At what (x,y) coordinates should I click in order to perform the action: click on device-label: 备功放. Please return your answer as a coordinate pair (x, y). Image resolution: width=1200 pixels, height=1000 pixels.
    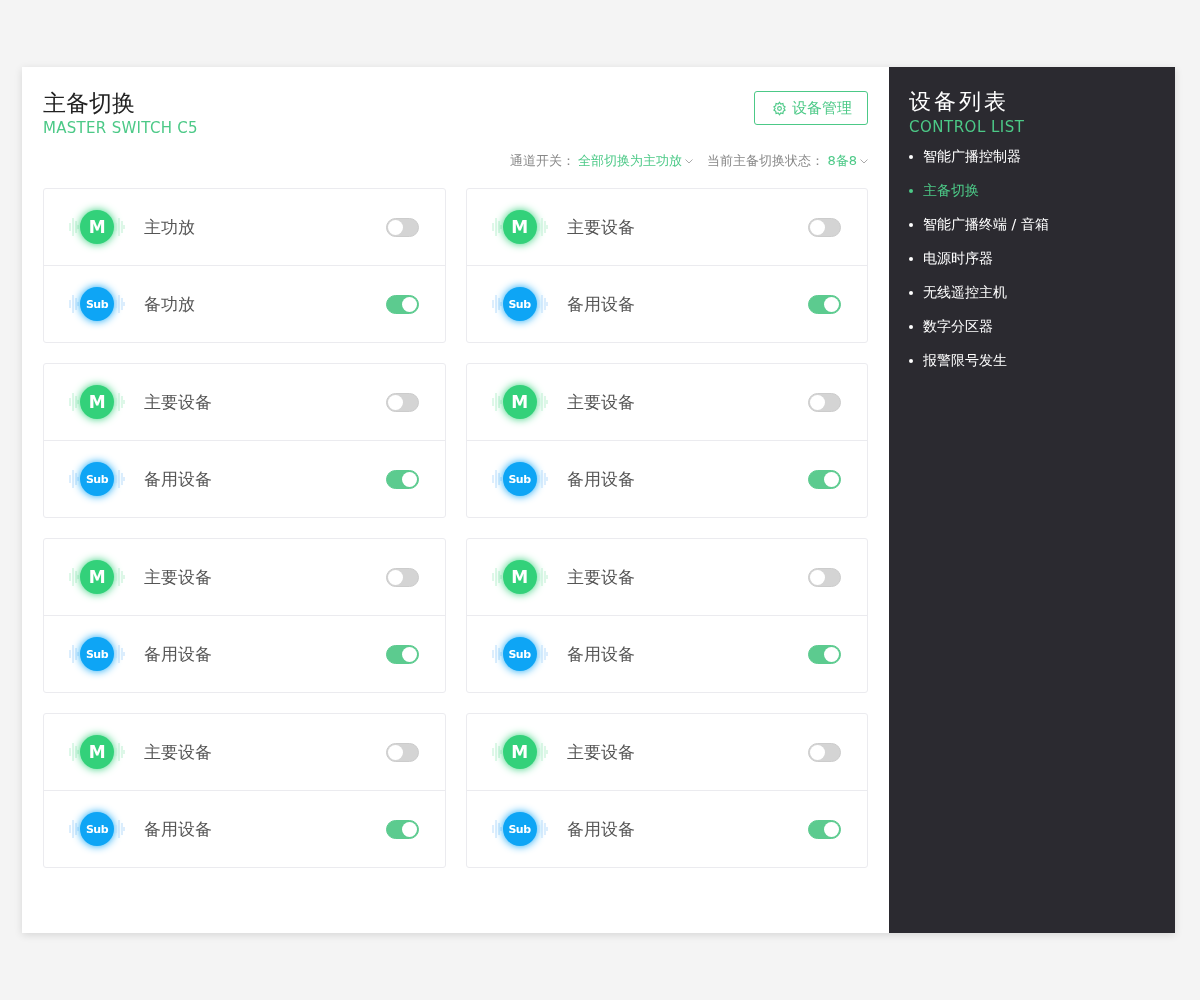
    Looking at the image, I should click on (170, 304).